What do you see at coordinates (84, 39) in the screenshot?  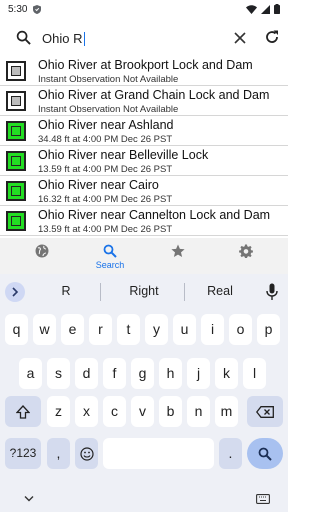 I see `text-caret` at bounding box center [84, 39].